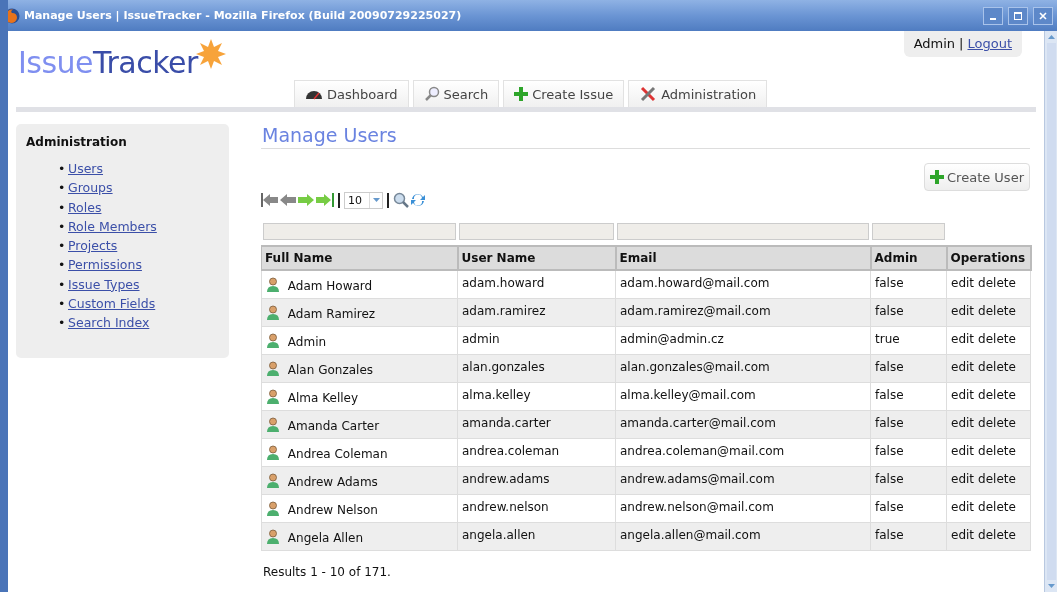  What do you see at coordinates (989, 43) in the screenshot?
I see `logout-link: Logout` at bounding box center [989, 43].